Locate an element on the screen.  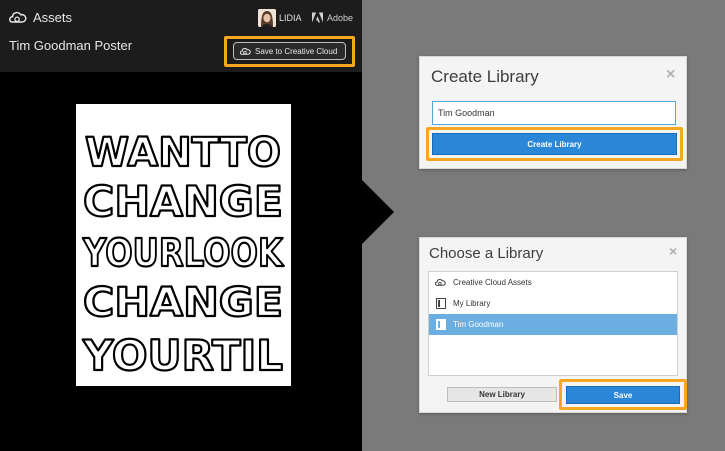
library-name-input is located at coordinates (554, 113).